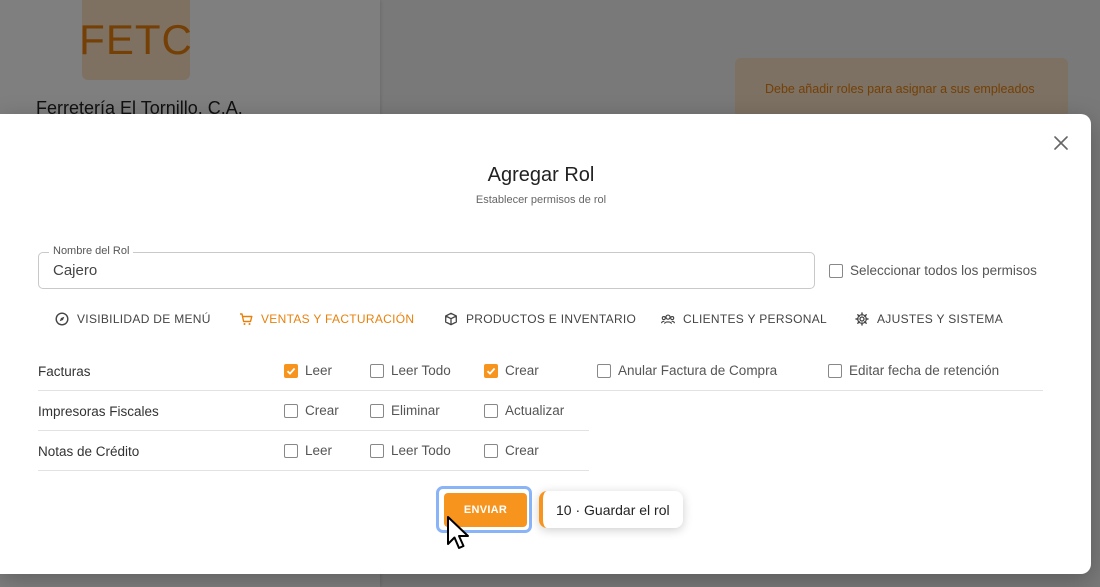 The width and height of the screenshot is (1100, 587). I want to click on tab-sales-billing: VENTAS Y FACTURACIÓN, so click(326, 319).